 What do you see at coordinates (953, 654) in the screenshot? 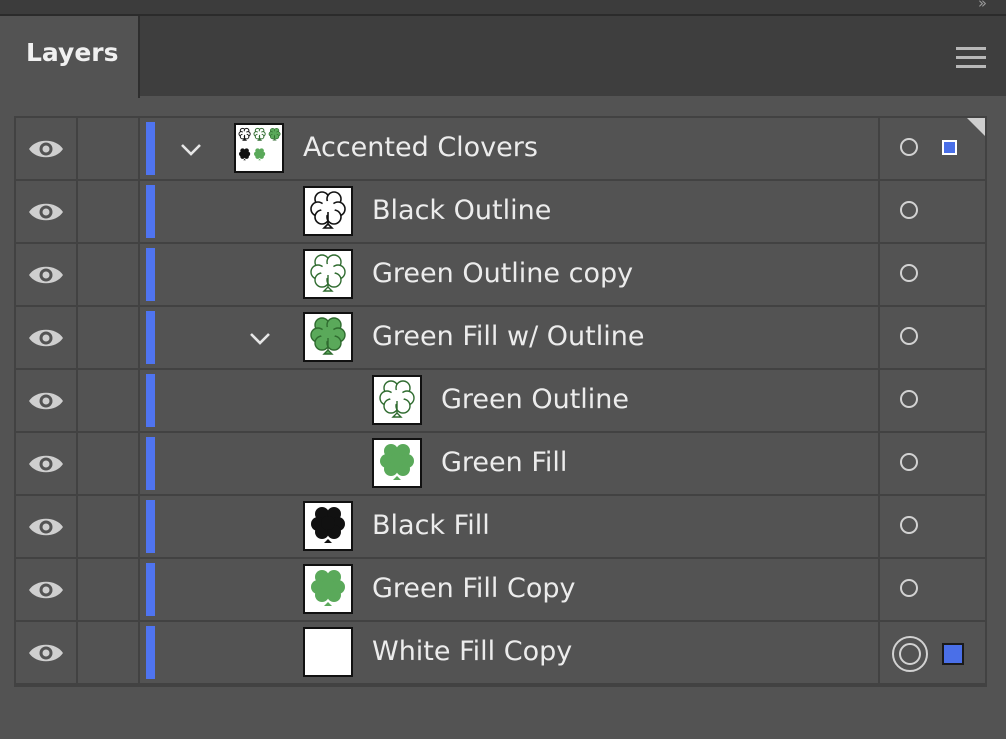
I see `selected-art-indicator` at bounding box center [953, 654].